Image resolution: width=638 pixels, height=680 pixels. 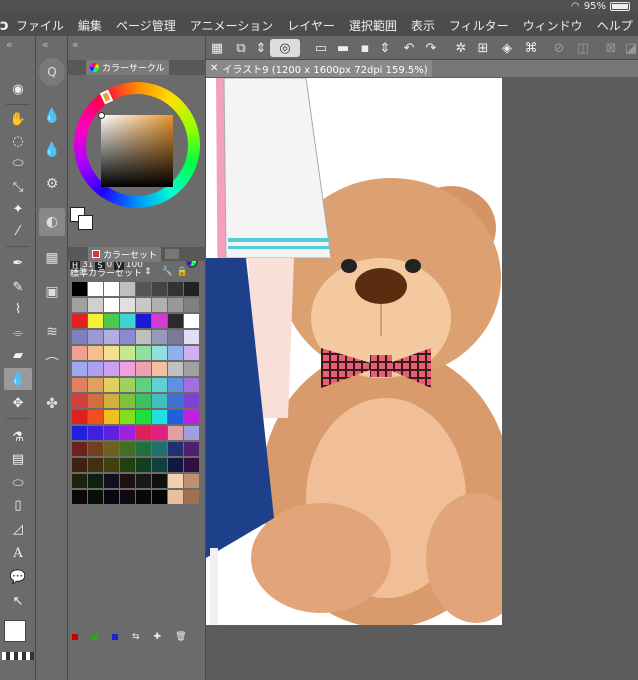 What do you see at coordinates (18, 163) in the screenshot?
I see `marquee-tool-icon: ⬭` at bounding box center [18, 163].